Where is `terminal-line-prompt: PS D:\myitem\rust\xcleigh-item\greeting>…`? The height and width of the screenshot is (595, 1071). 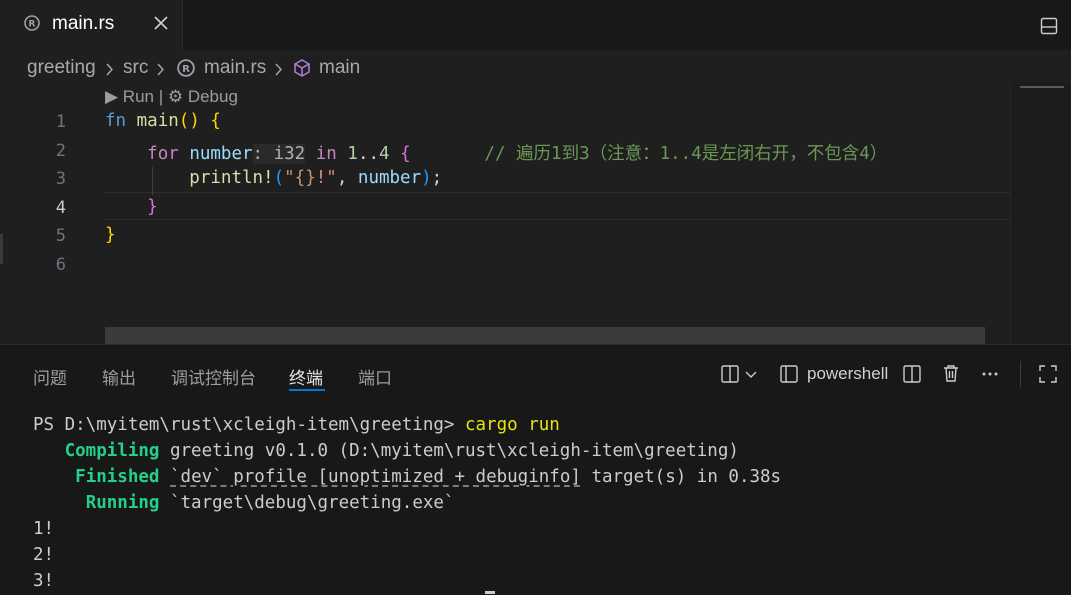
terminal-line-prompt: PS D:\myitem\rust\xcleigh-item\greeting>… is located at coordinates (296, 425).